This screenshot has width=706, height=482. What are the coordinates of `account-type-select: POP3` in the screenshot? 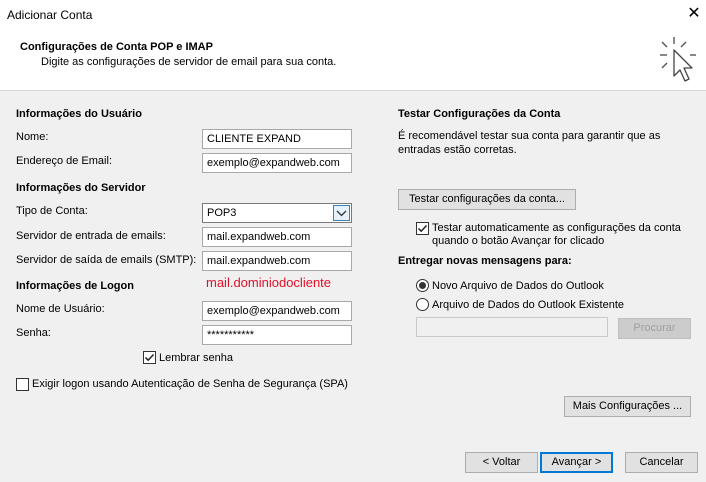 It's located at (277, 213).